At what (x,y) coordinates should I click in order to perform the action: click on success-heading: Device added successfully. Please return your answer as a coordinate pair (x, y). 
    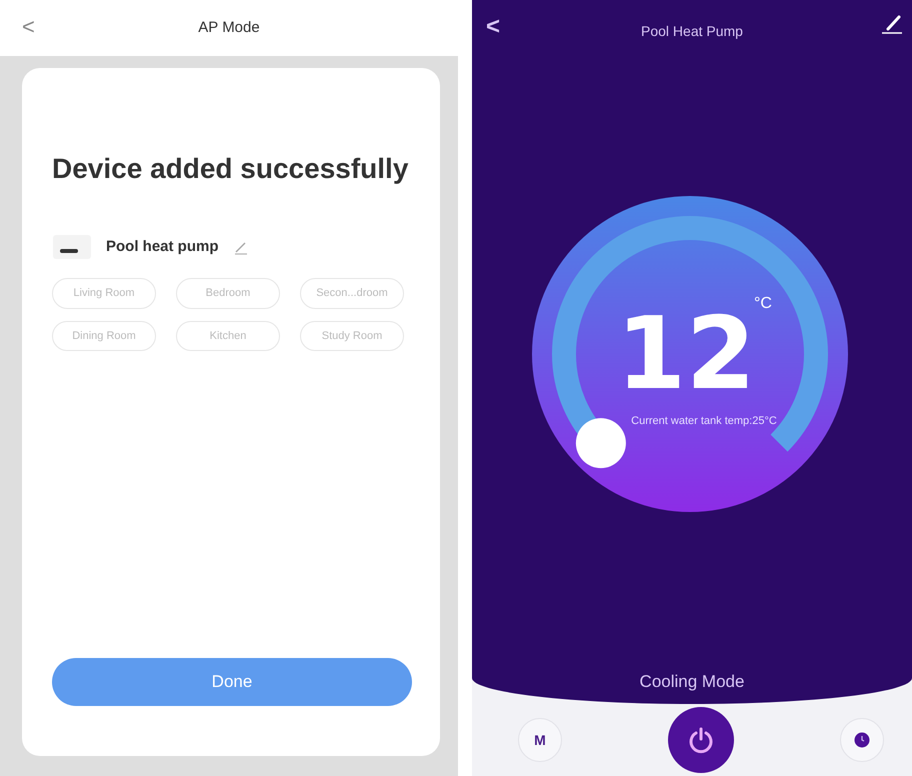
    Looking at the image, I should click on (231, 169).